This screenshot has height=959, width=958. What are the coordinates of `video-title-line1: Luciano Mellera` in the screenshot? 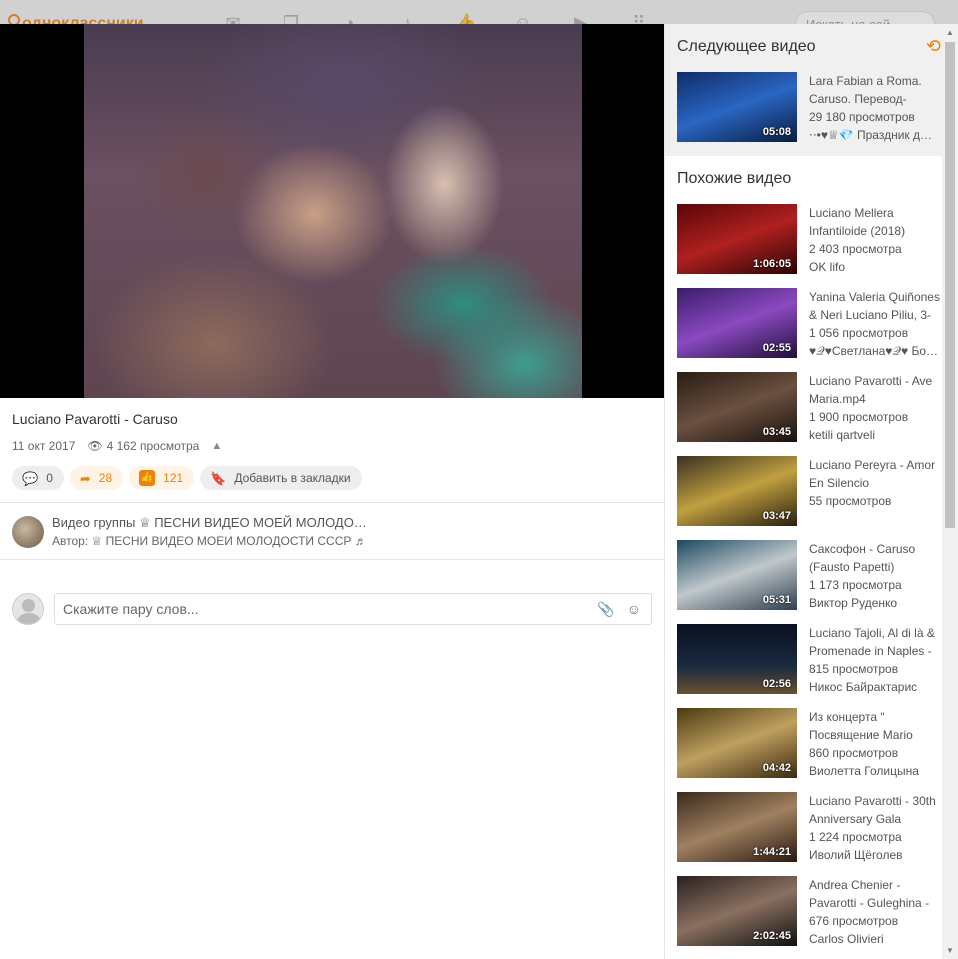 It's located at (875, 213).